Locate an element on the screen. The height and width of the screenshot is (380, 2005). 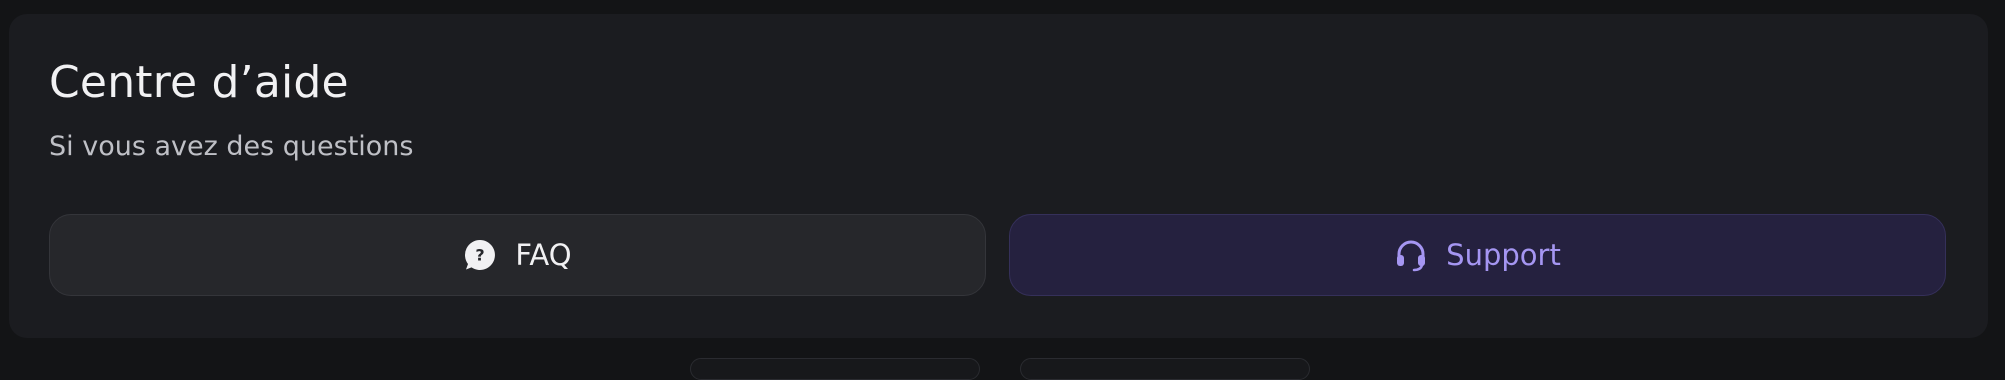
bottom-tab-right is located at coordinates (1165, 369).